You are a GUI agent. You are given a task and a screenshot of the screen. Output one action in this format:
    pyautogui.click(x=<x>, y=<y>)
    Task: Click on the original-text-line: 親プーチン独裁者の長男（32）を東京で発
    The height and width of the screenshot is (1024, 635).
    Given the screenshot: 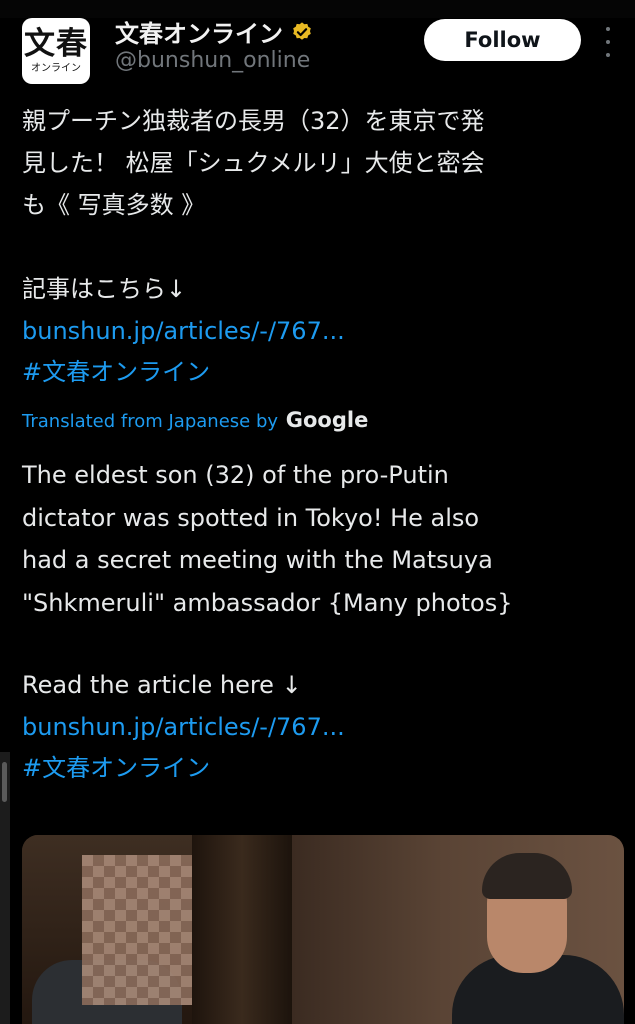 What is the action you would take?
    pyautogui.click(x=253, y=121)
    